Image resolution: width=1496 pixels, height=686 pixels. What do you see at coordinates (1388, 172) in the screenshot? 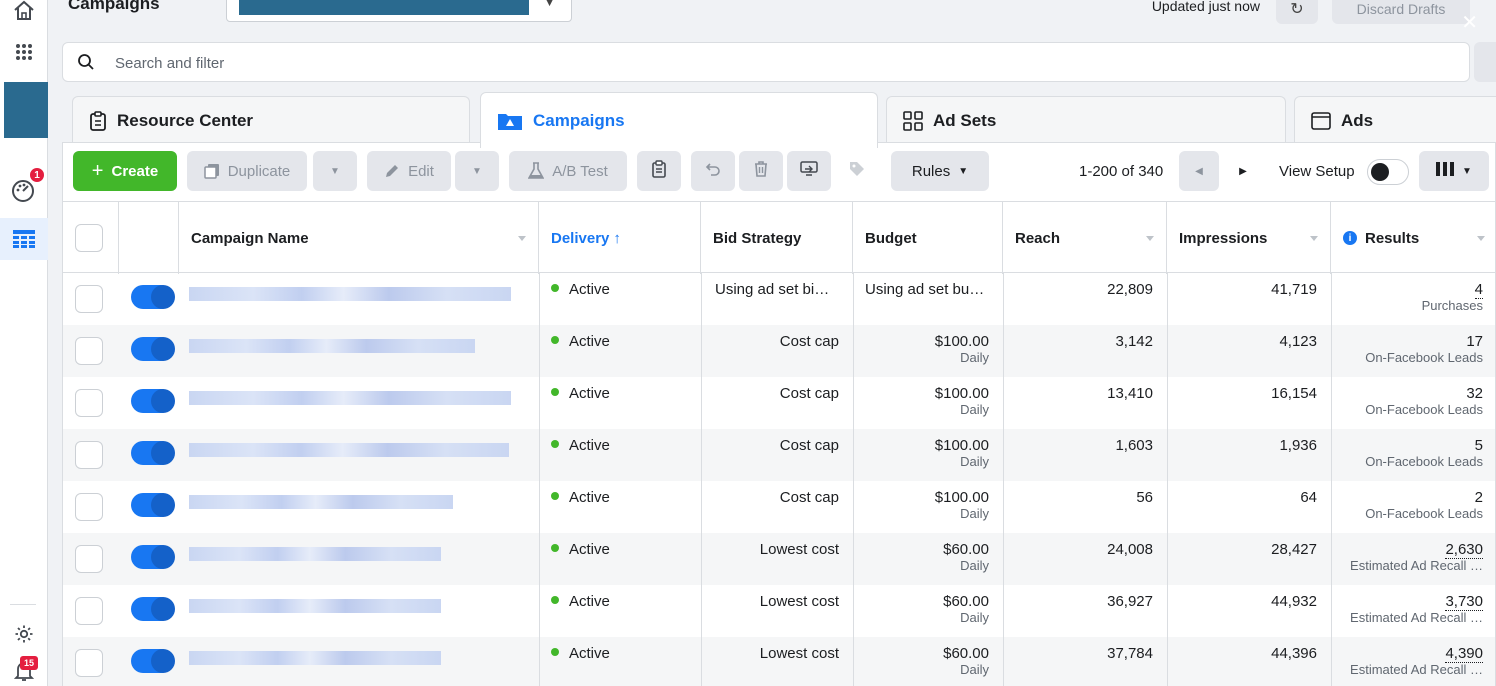
I see `view-setup-toggle` at bounding box center [1388, 172].